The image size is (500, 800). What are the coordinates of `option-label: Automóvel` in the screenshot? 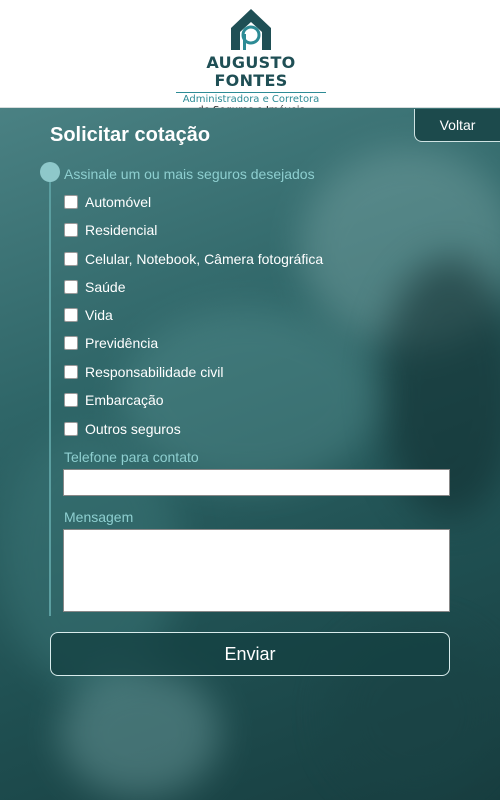 It's located at (118, 202).